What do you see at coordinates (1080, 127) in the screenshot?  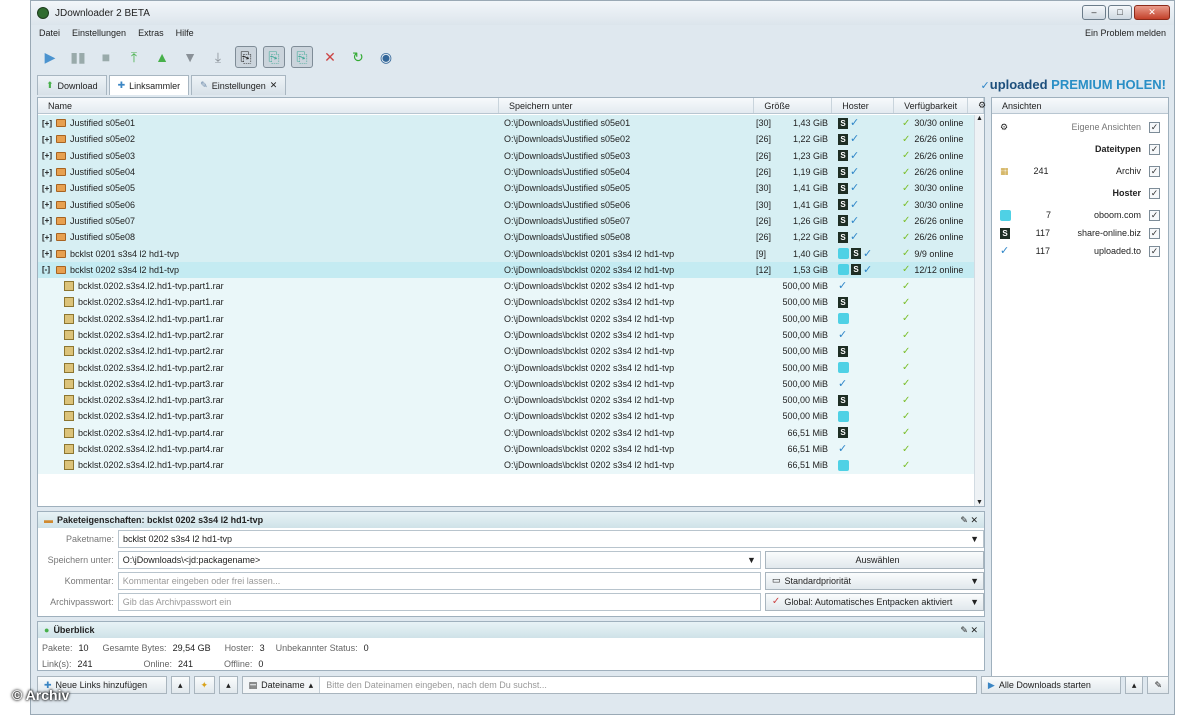 I see `own-views-row: ⚙ Eigene Ansichten ✓` at bounding box center [1080, 127].